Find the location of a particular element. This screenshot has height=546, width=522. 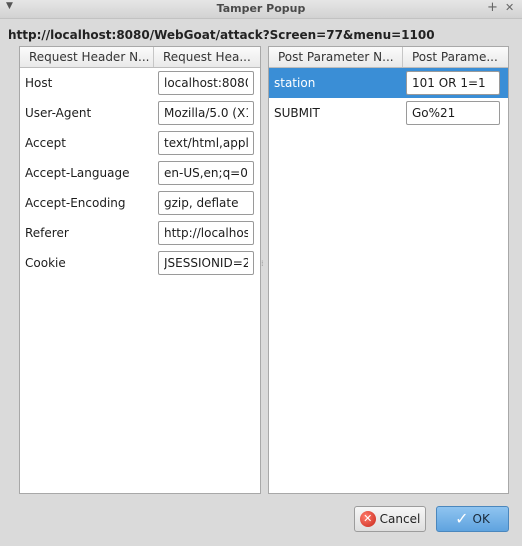

table-row: Accept-Encoding is located at coordinates (140, 203).